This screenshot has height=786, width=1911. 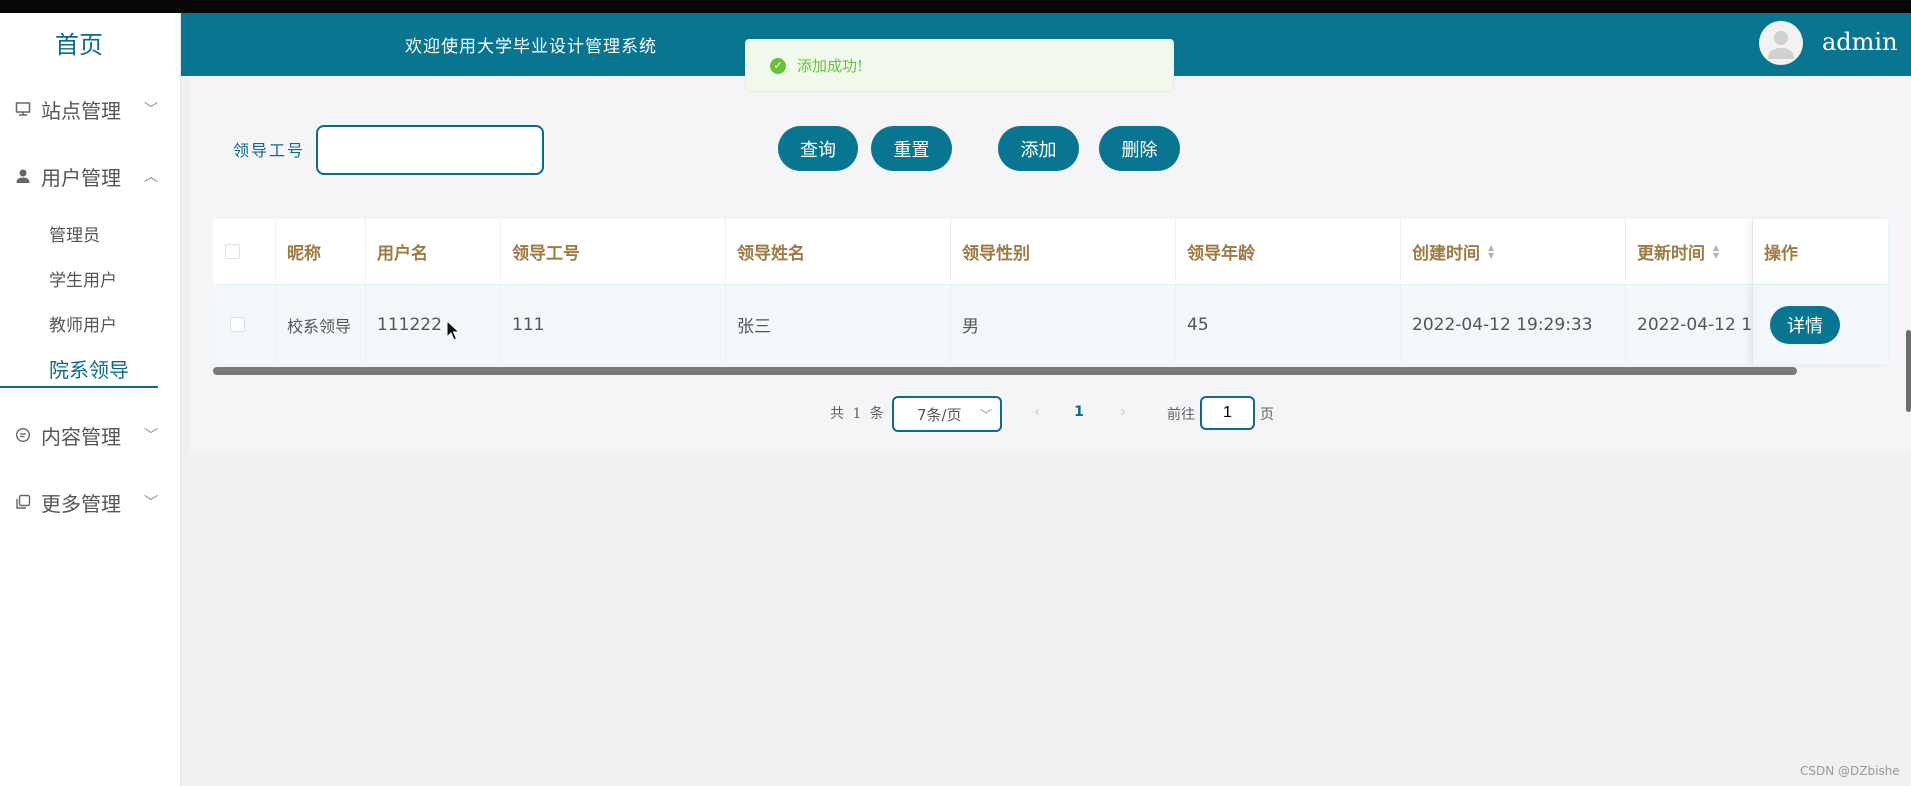 I want to click on active-indicator, so click(x=79, y=387).